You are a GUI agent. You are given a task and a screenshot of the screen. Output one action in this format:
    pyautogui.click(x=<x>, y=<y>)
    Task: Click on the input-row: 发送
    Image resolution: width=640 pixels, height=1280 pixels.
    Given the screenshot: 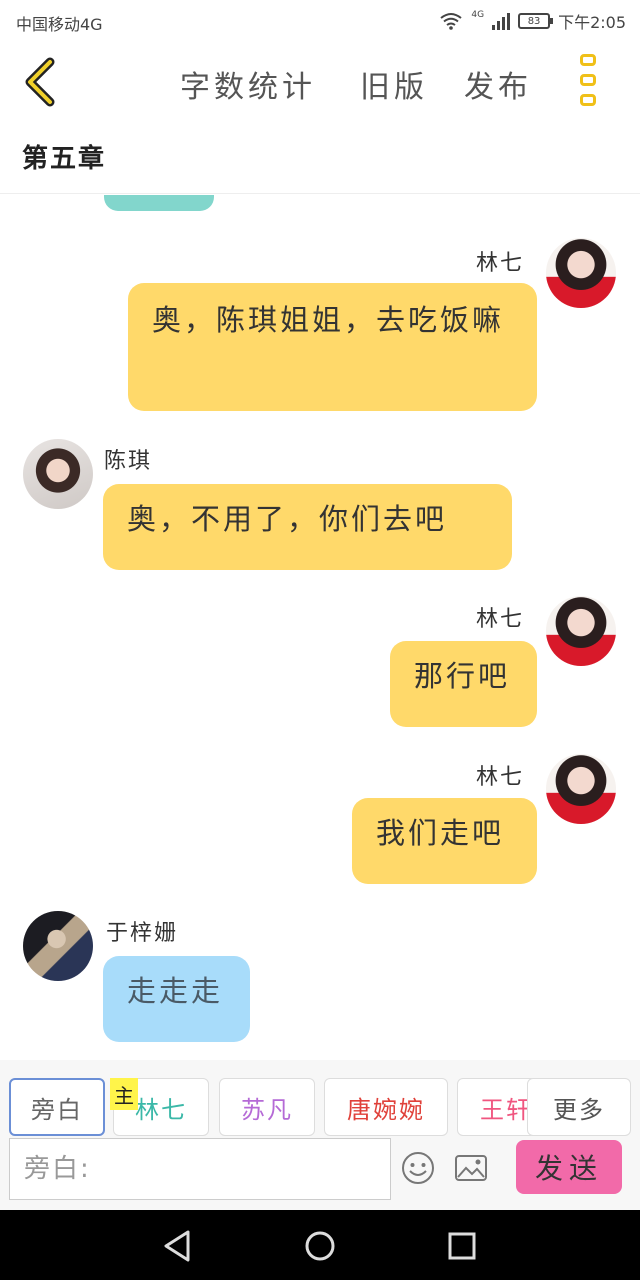 What is the action you would take?
    pyautogui.click(x=320, y=1174)
    